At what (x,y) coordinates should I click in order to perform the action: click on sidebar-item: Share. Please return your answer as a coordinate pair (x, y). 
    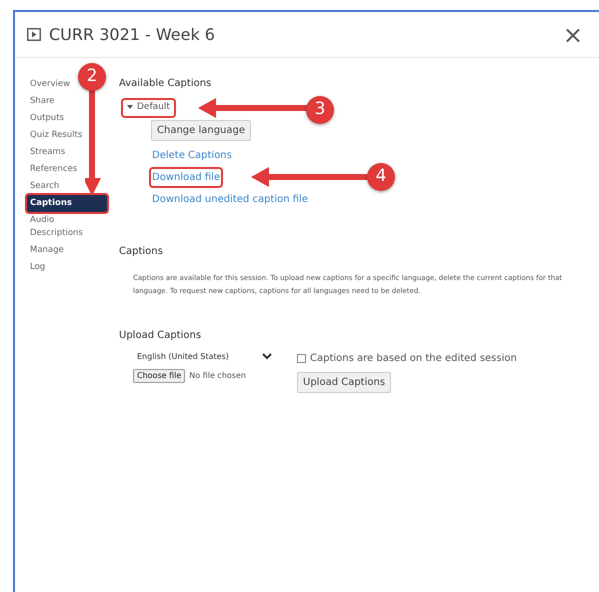
    Looking at the image, I should click on (67, 101).